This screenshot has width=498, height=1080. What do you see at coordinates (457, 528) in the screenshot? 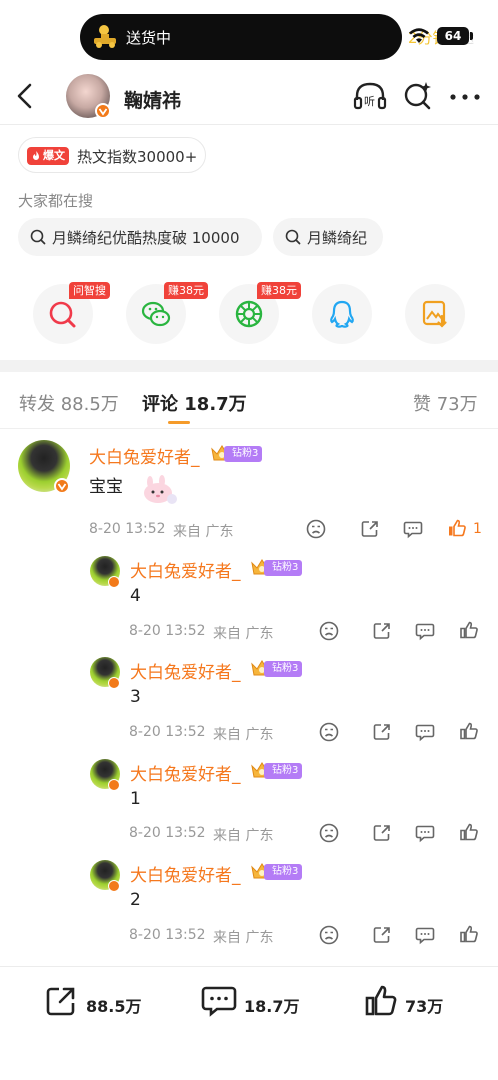
I see `like-icon-active` at bounding box center [457, 528].